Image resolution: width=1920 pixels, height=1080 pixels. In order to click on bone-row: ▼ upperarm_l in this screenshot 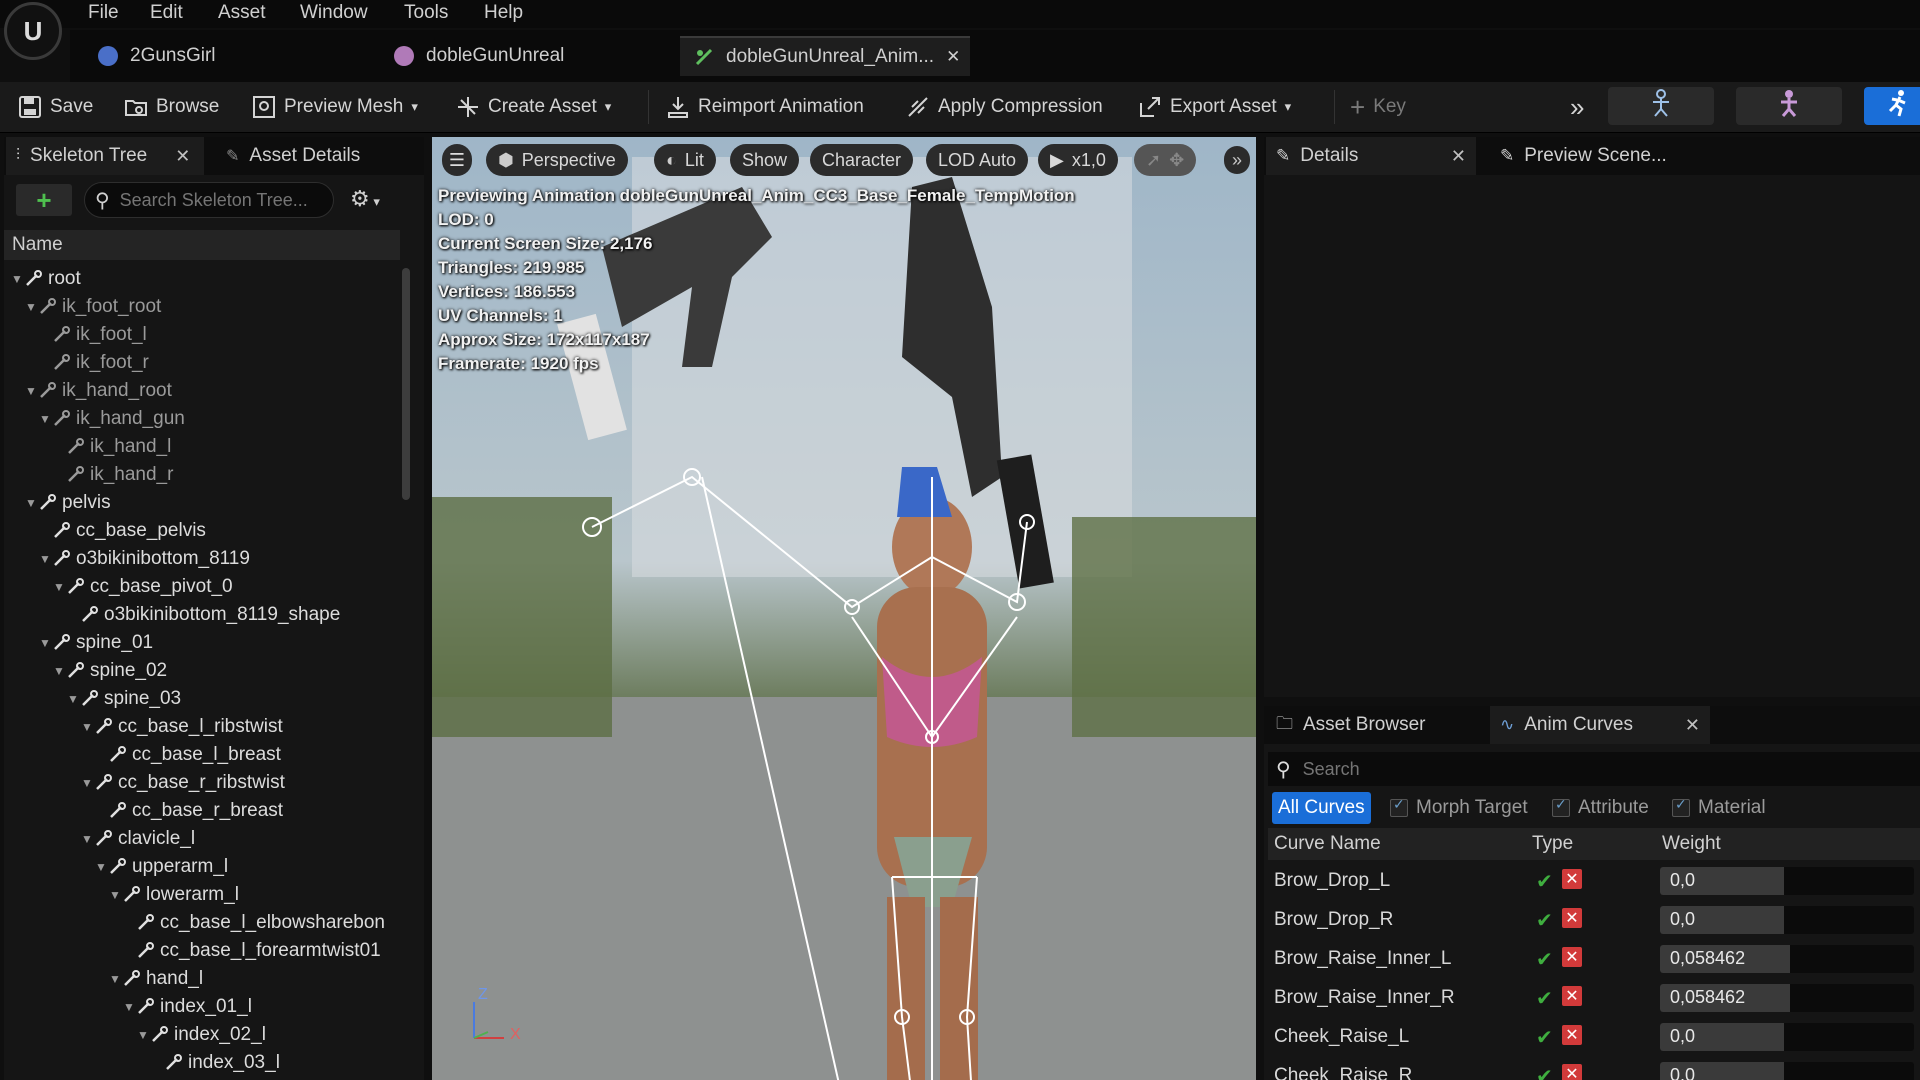, I will do `click(161, 867)`.